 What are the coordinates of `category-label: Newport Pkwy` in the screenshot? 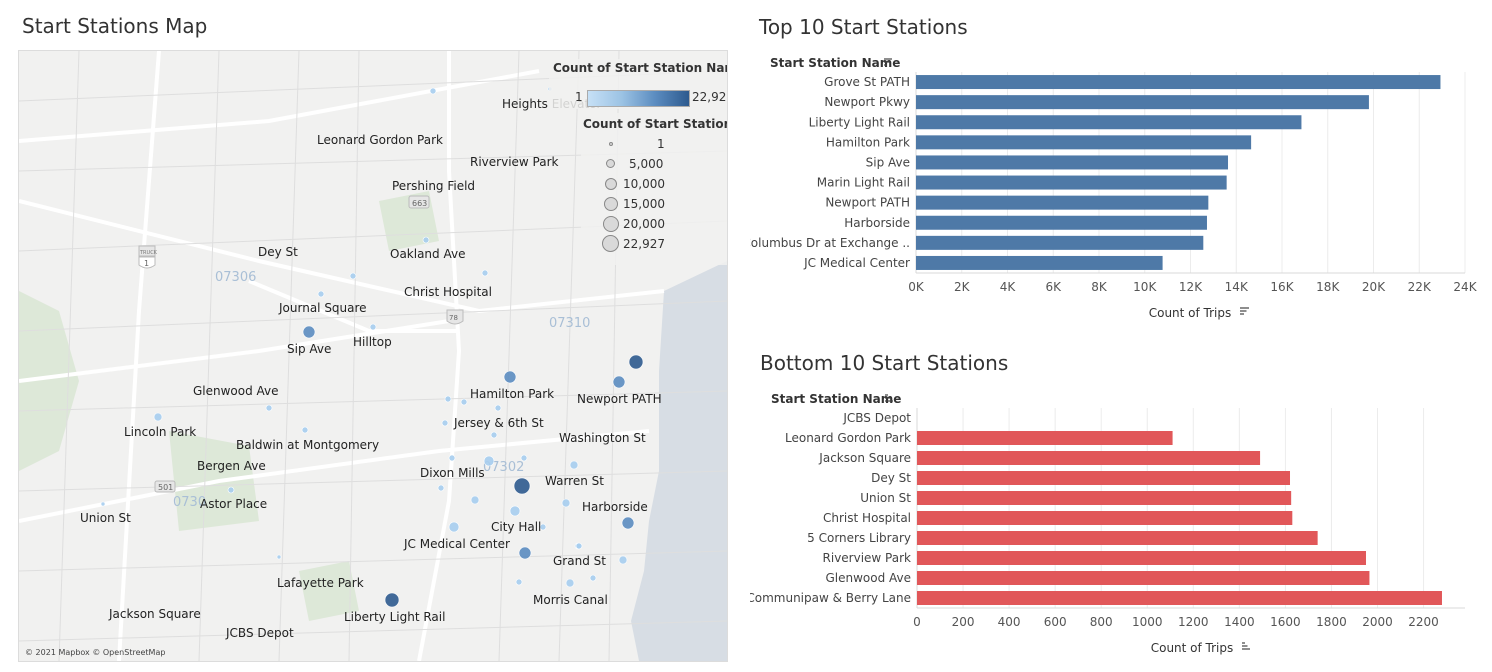 It's located at (867, 102).